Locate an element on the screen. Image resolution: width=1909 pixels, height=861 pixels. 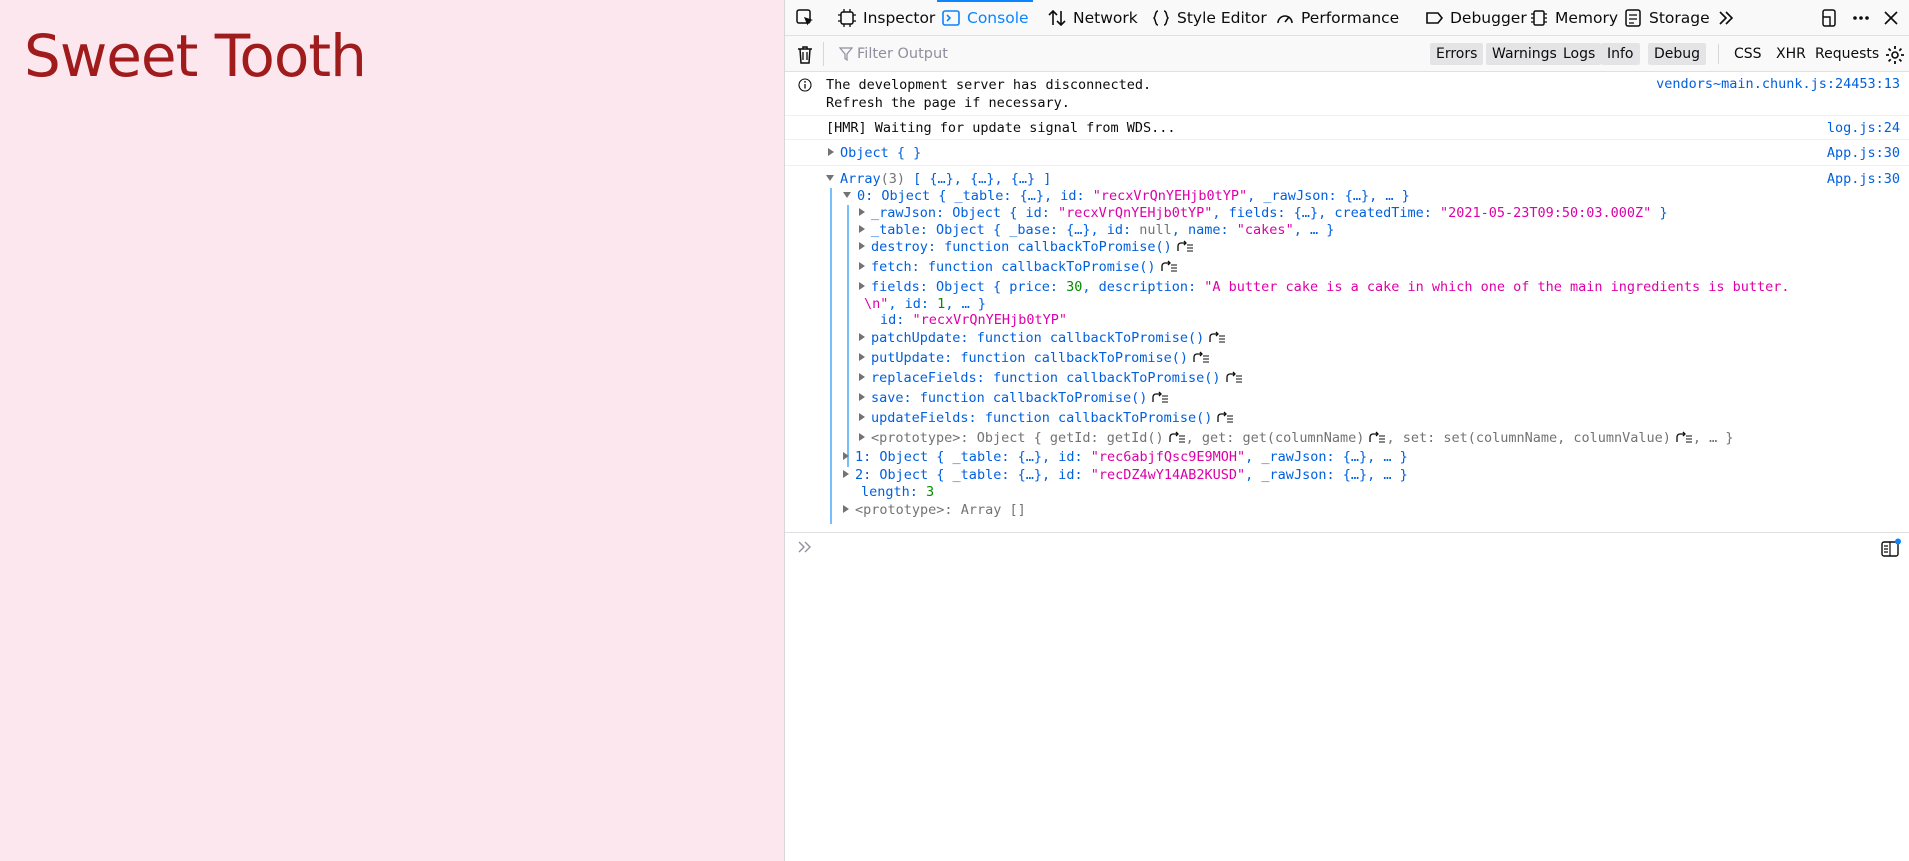
tab-console: Console is located at coordinates (985, 18).